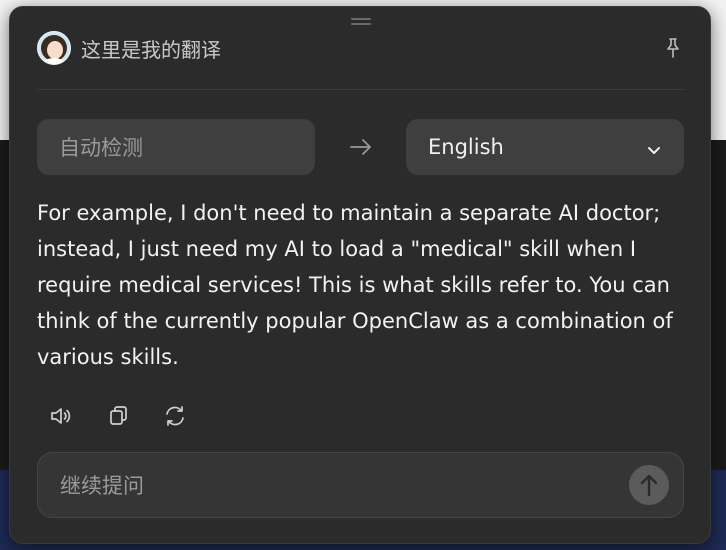  I want to click on popup-header: 这里是我的翻译, so click(361, 48).